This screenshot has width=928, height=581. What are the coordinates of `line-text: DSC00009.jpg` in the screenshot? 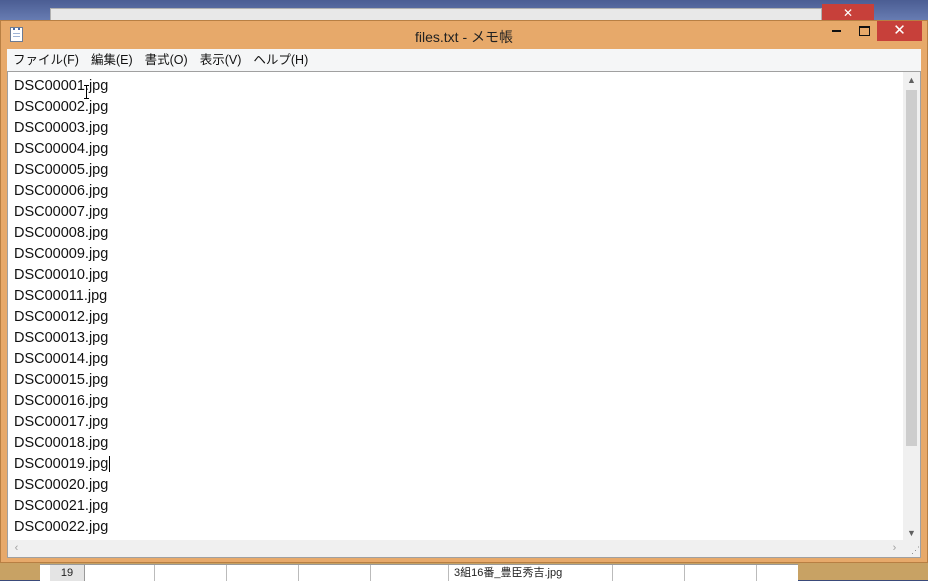 It's located at (61, 254).